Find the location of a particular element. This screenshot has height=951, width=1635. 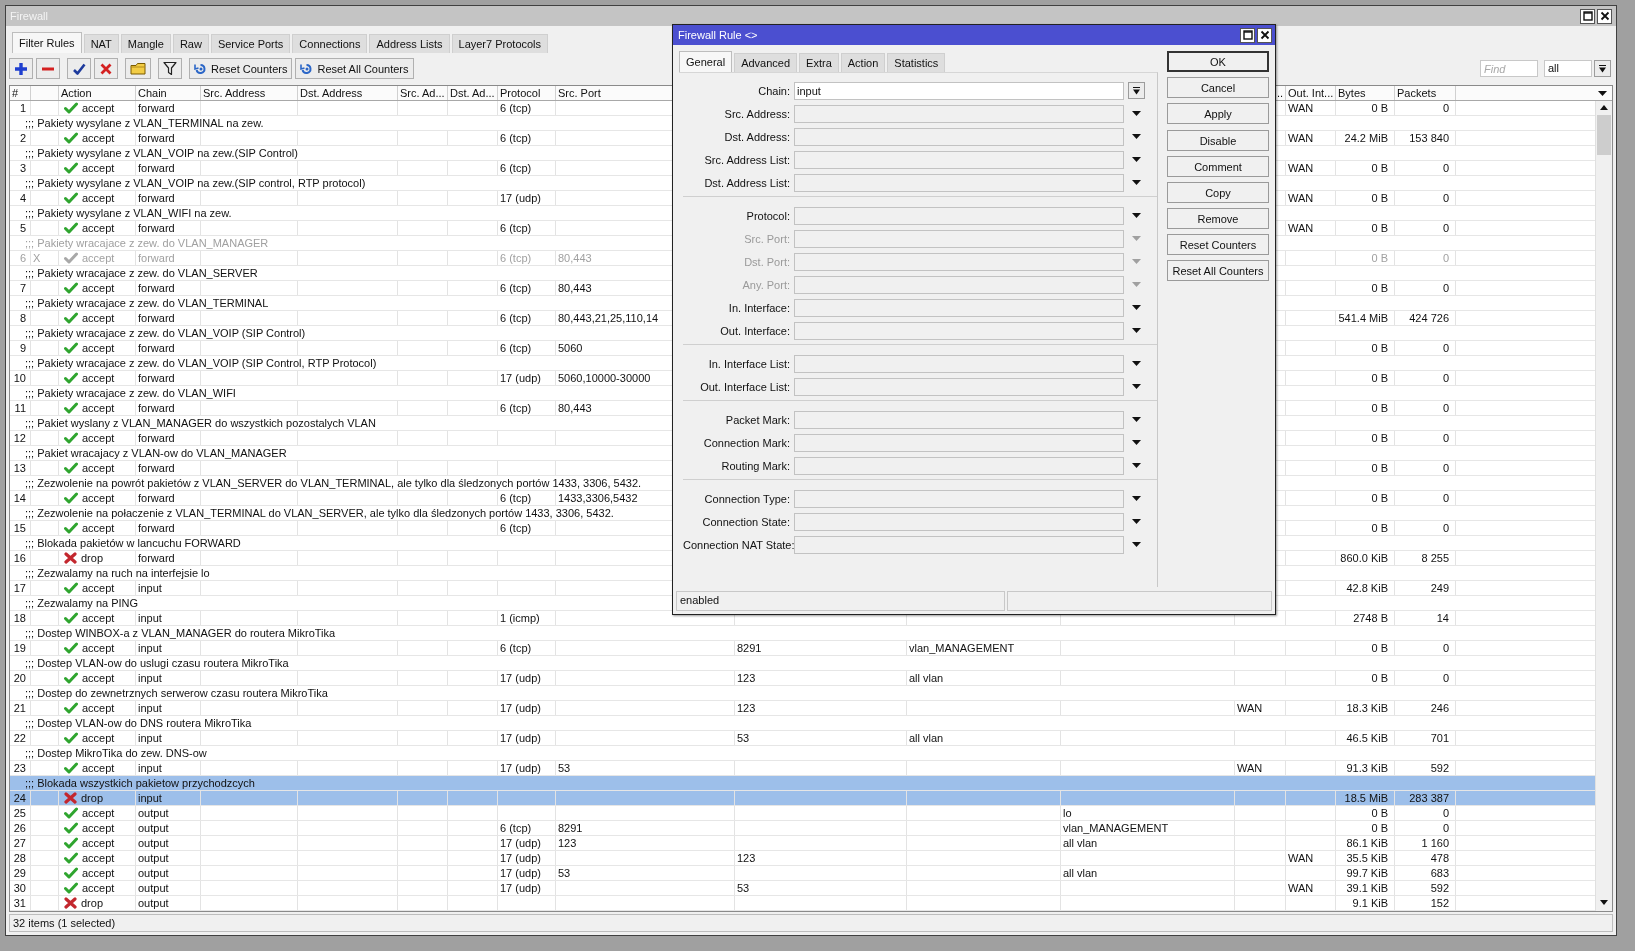

dialog-button: Cancel is located at coordinates (1218, 87).